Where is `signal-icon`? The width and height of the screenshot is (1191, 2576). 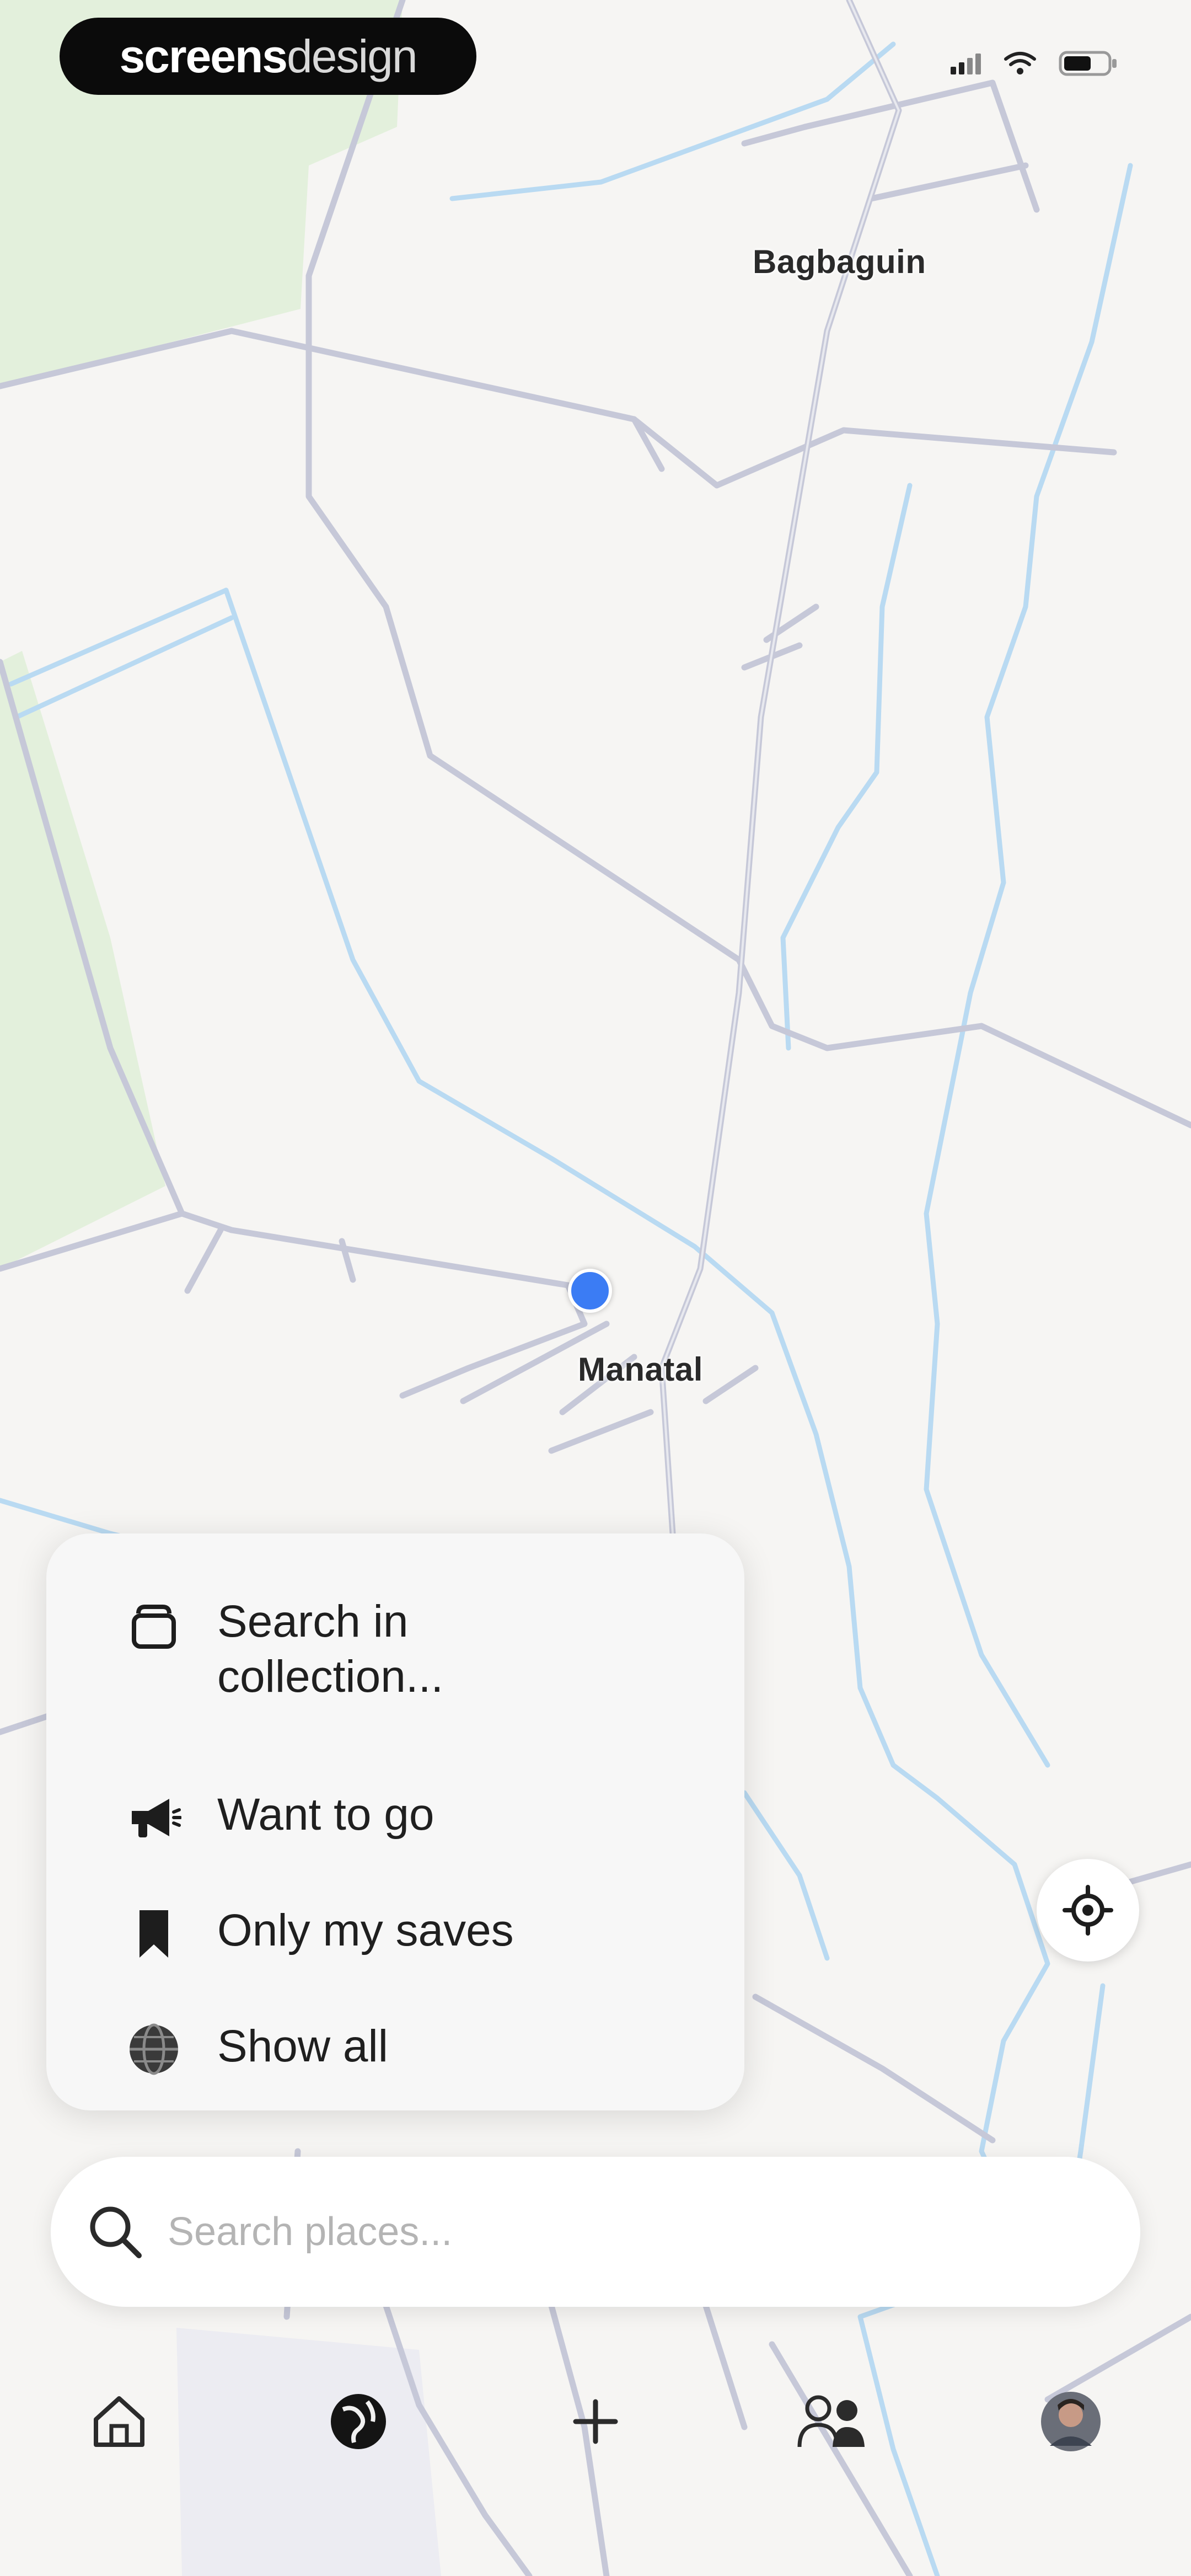
signal-icon is located at coordinates (966, 64).